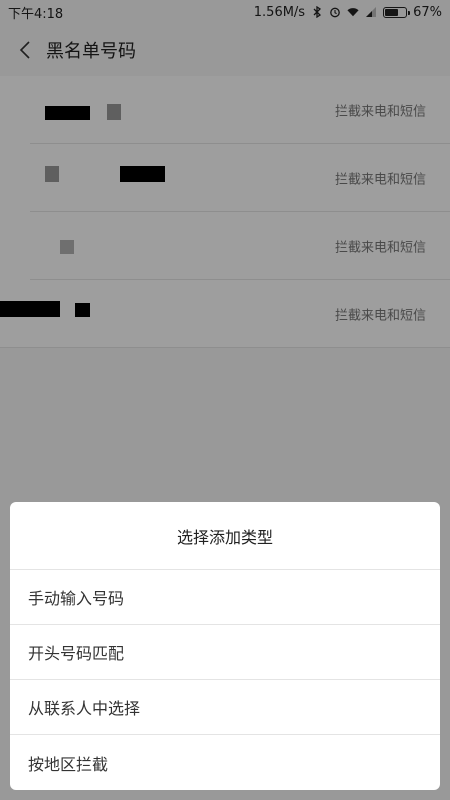 The image size is (450, 800). What do you see at coordinates (225, 762) in the screenshot?
I see `option-block-by-region: 按地区拦截` at bounding box center [225, 762].